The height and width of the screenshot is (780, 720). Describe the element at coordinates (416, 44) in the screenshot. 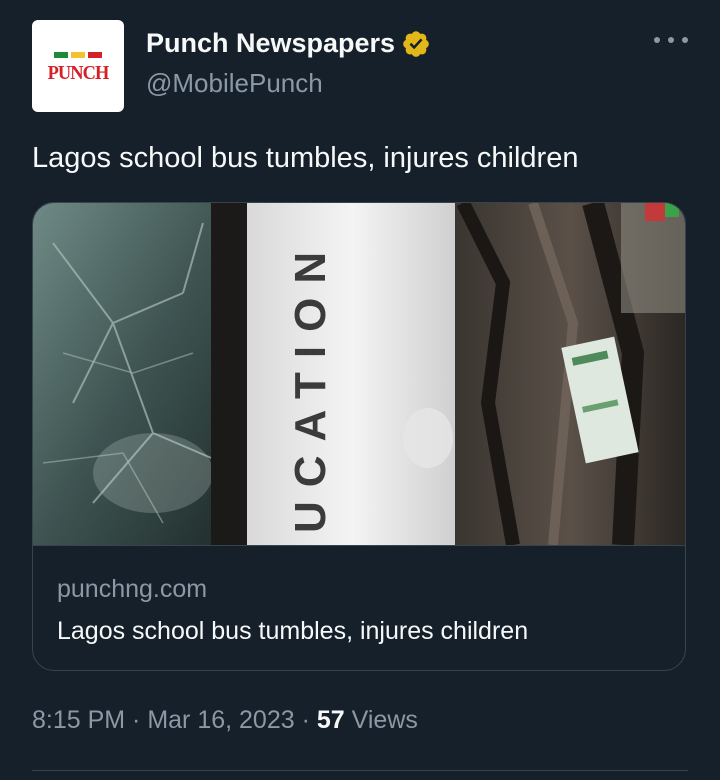

I see `verified-badge-icon` at that location.